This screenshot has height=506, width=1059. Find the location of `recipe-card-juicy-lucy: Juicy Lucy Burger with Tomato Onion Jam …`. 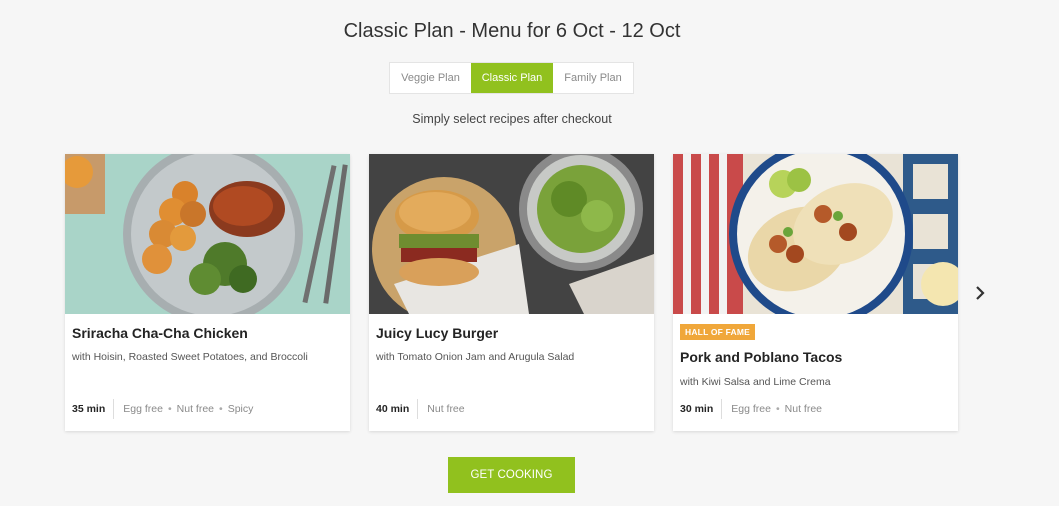

recipe-card-juicy-lucy: Juicy Lucy Burger with Tomato Onion Jam … is located at coordinates (511, 292).